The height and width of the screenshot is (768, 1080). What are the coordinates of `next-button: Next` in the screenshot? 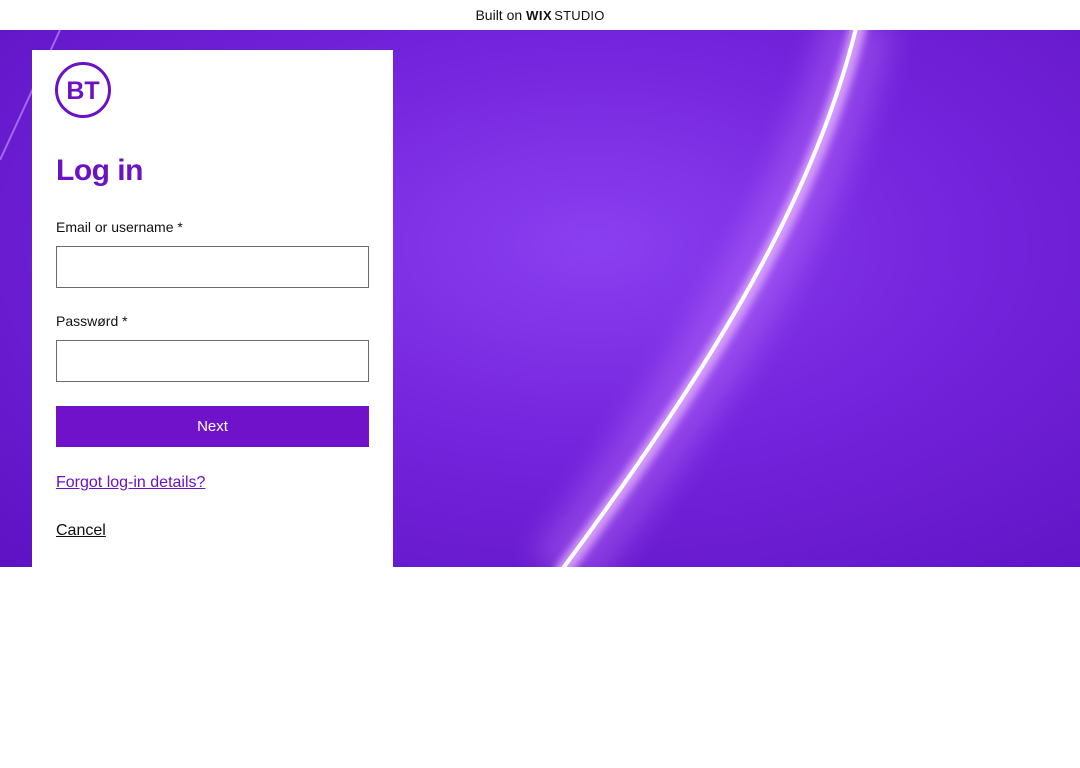 It's located at (212, 426).